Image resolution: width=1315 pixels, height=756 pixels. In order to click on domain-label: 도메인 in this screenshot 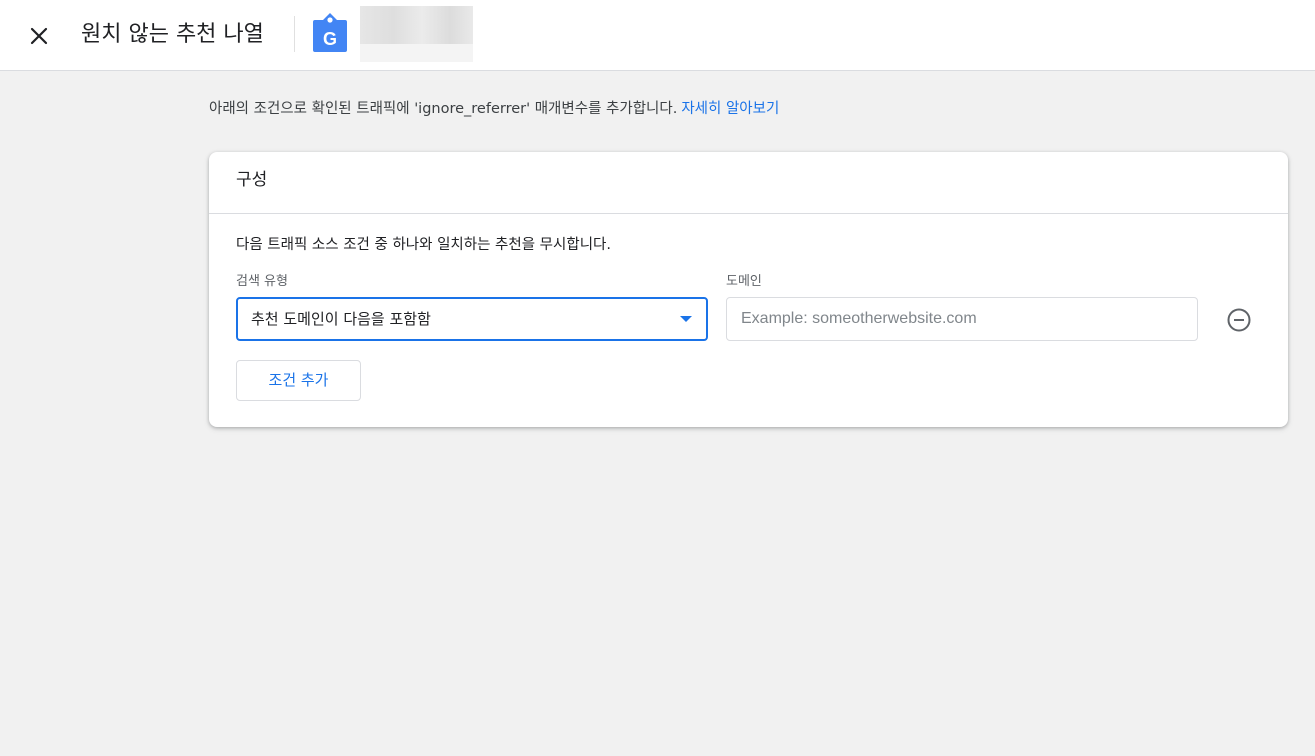, I will do `click(744, 281)`.